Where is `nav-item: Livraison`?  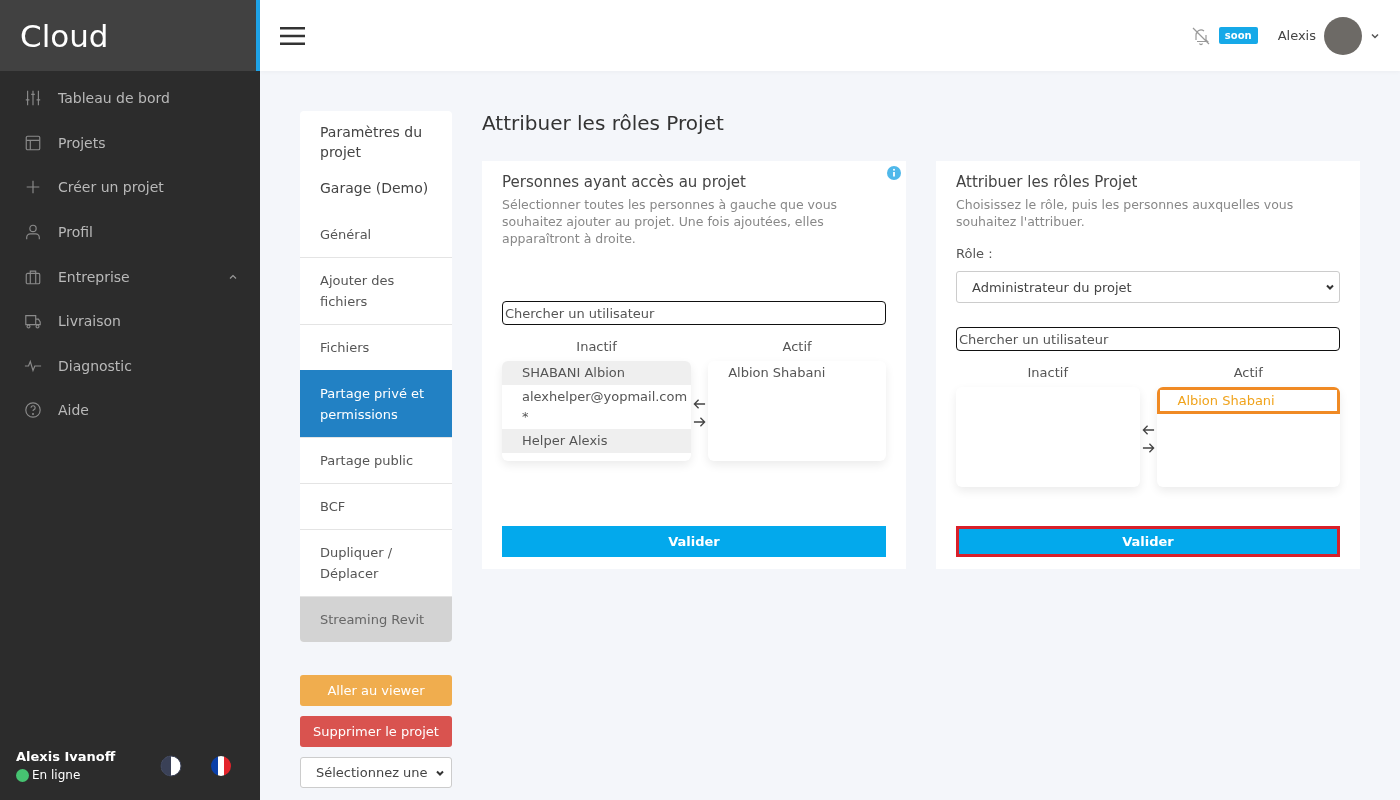
nav-item: Livraison is located at coordinates (130, 321).